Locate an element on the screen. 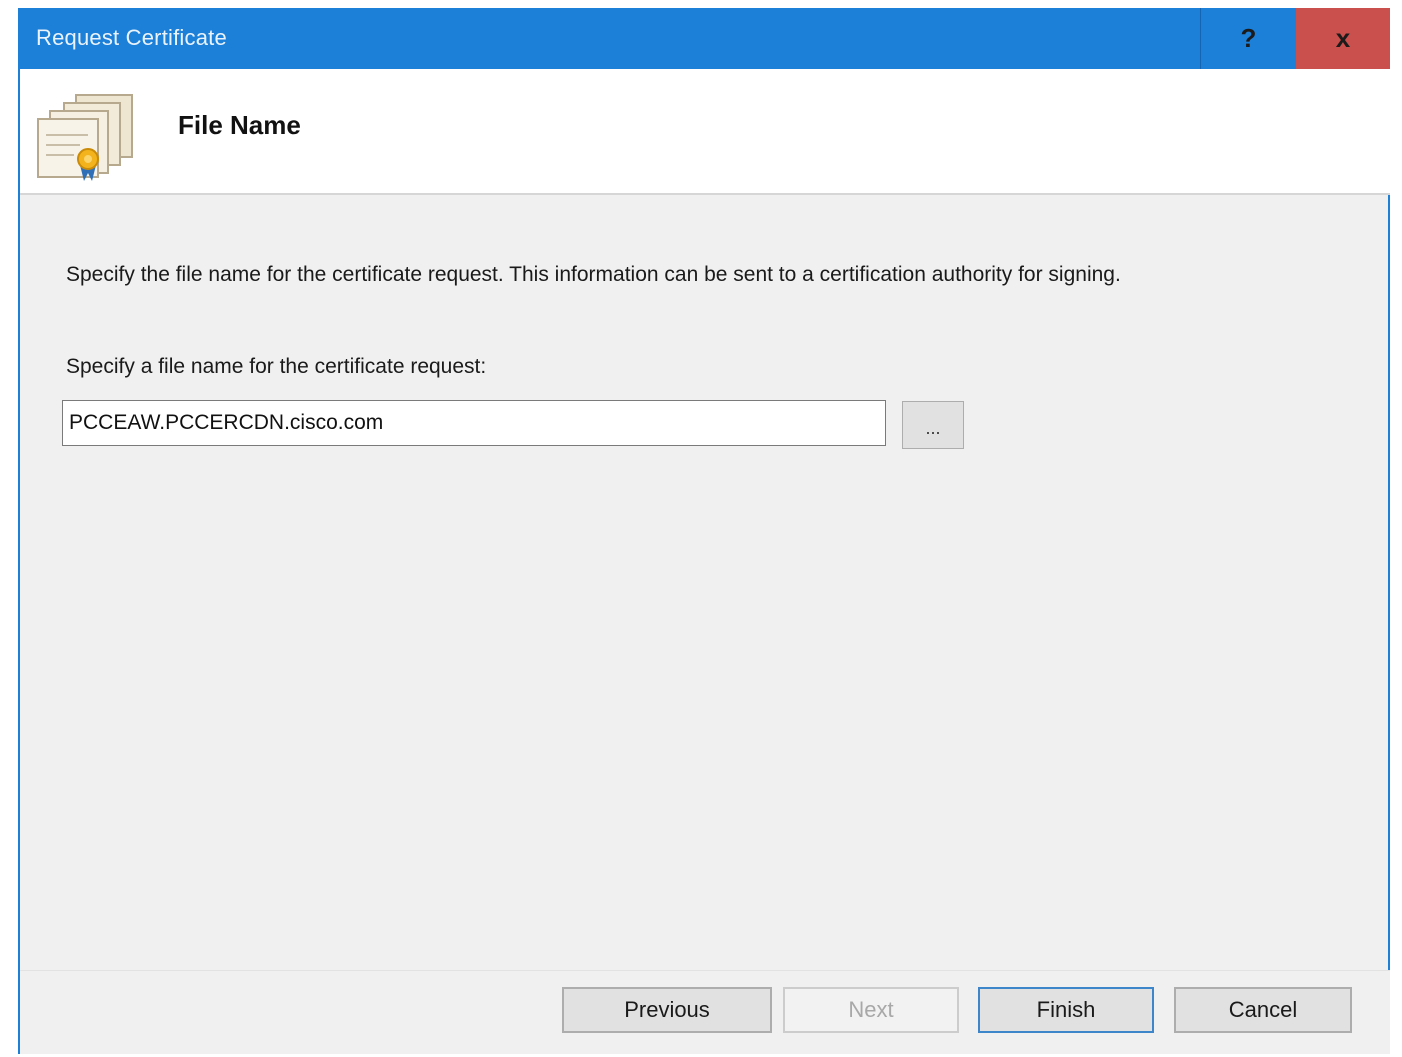 The height and width of the screenshot is (1057, 1402). filename-input is located at coordinates (474, 423).